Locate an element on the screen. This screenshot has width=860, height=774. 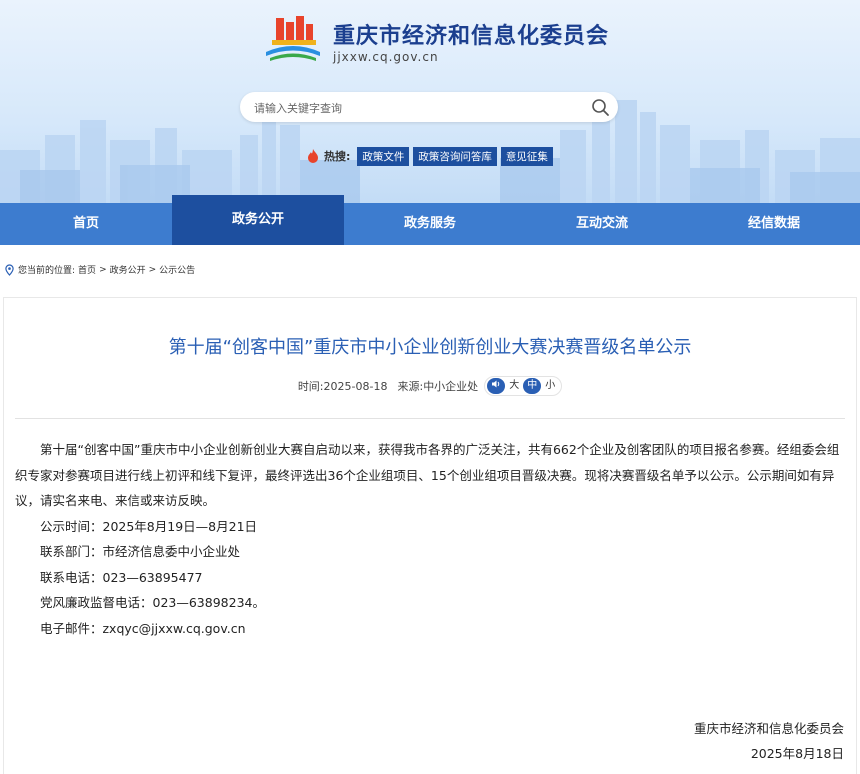
font-size-medium: 中 is located at coordinates (532, 386).